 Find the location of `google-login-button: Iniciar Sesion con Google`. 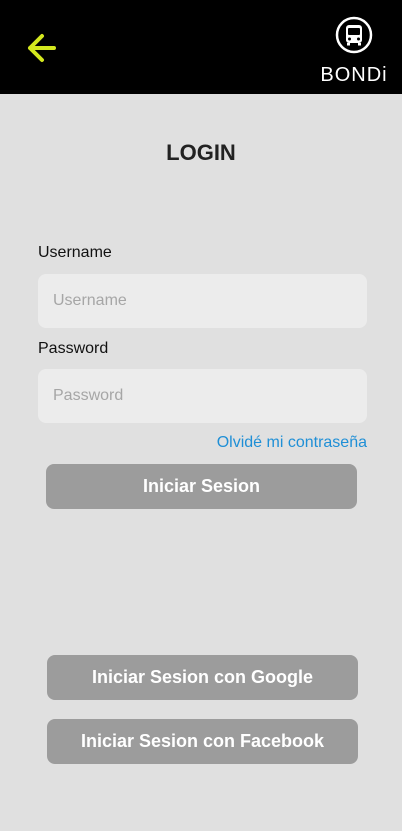

google-login-button: Iniciar Sesion con Google is located at coordinates (202, 677).